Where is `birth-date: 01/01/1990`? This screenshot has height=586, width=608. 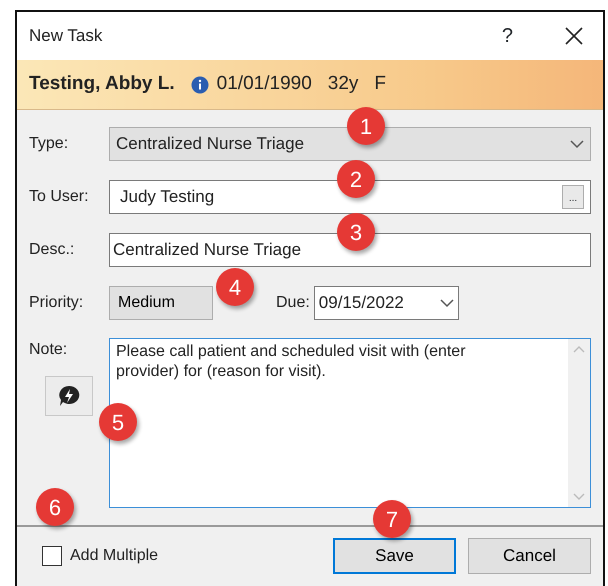
birth-date: 01/01/1990 is located at coordinates (264, 84).